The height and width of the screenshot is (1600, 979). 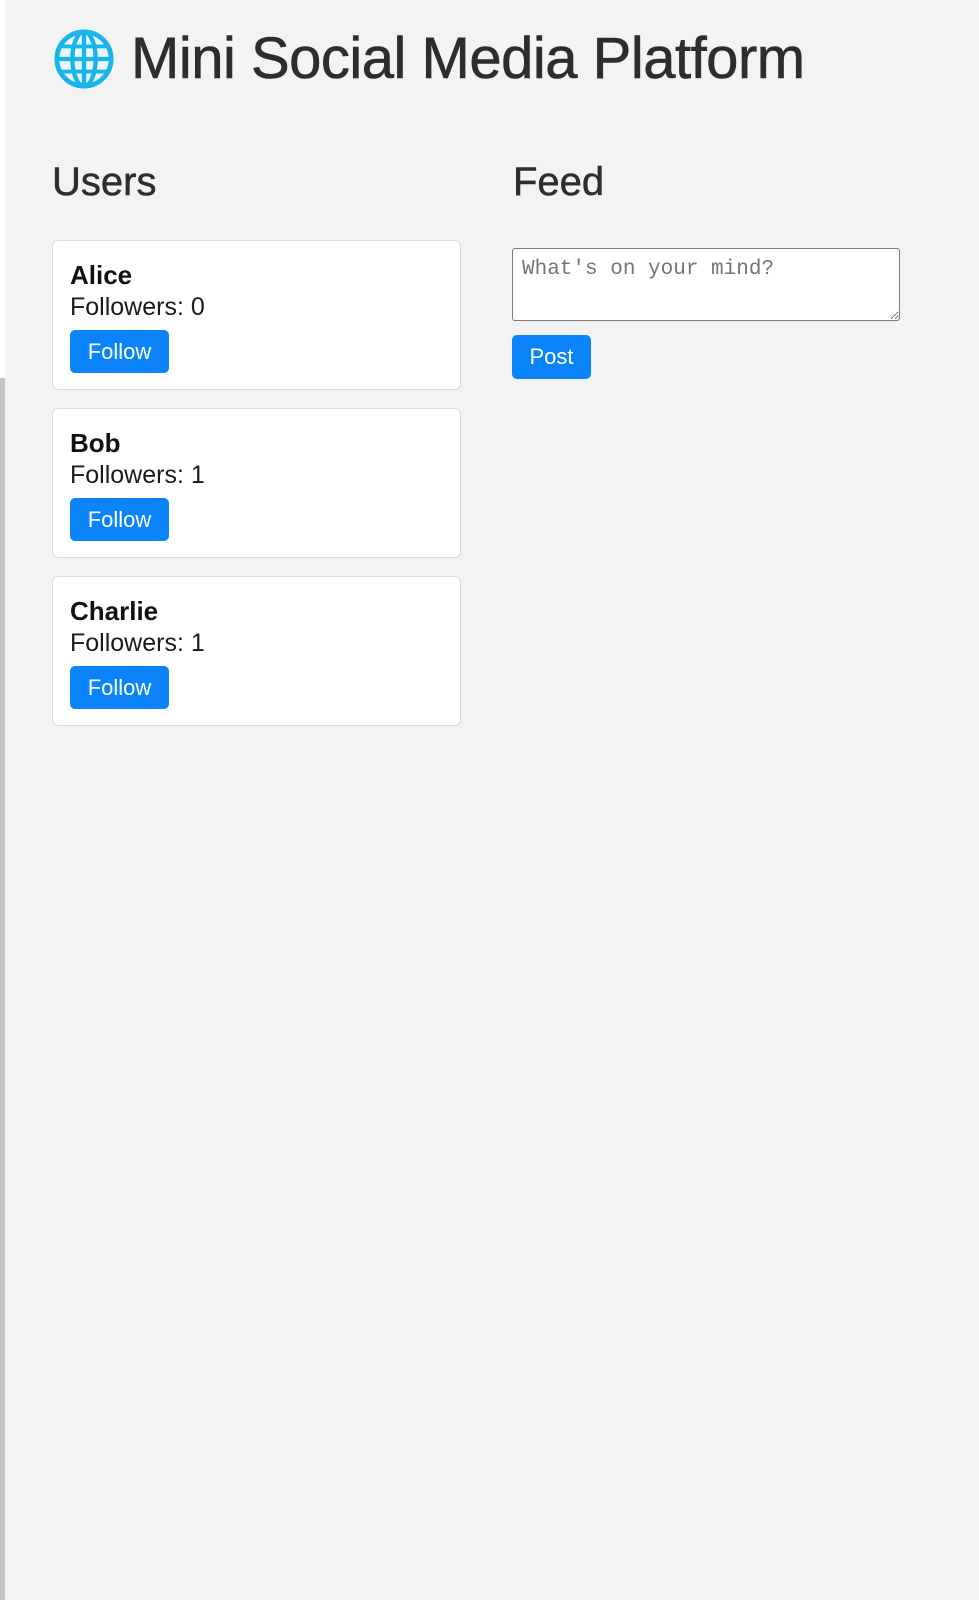 I want to click on post-input, so click(x=706, y=284).